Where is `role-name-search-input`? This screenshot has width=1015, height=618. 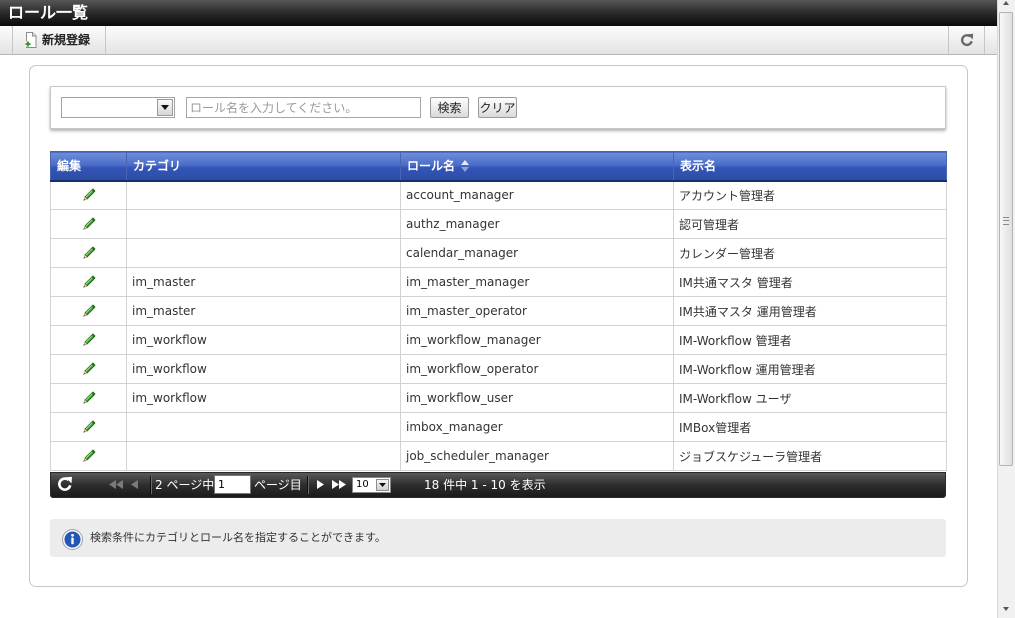
role-name-search-input is located at coordinates (303, 107).